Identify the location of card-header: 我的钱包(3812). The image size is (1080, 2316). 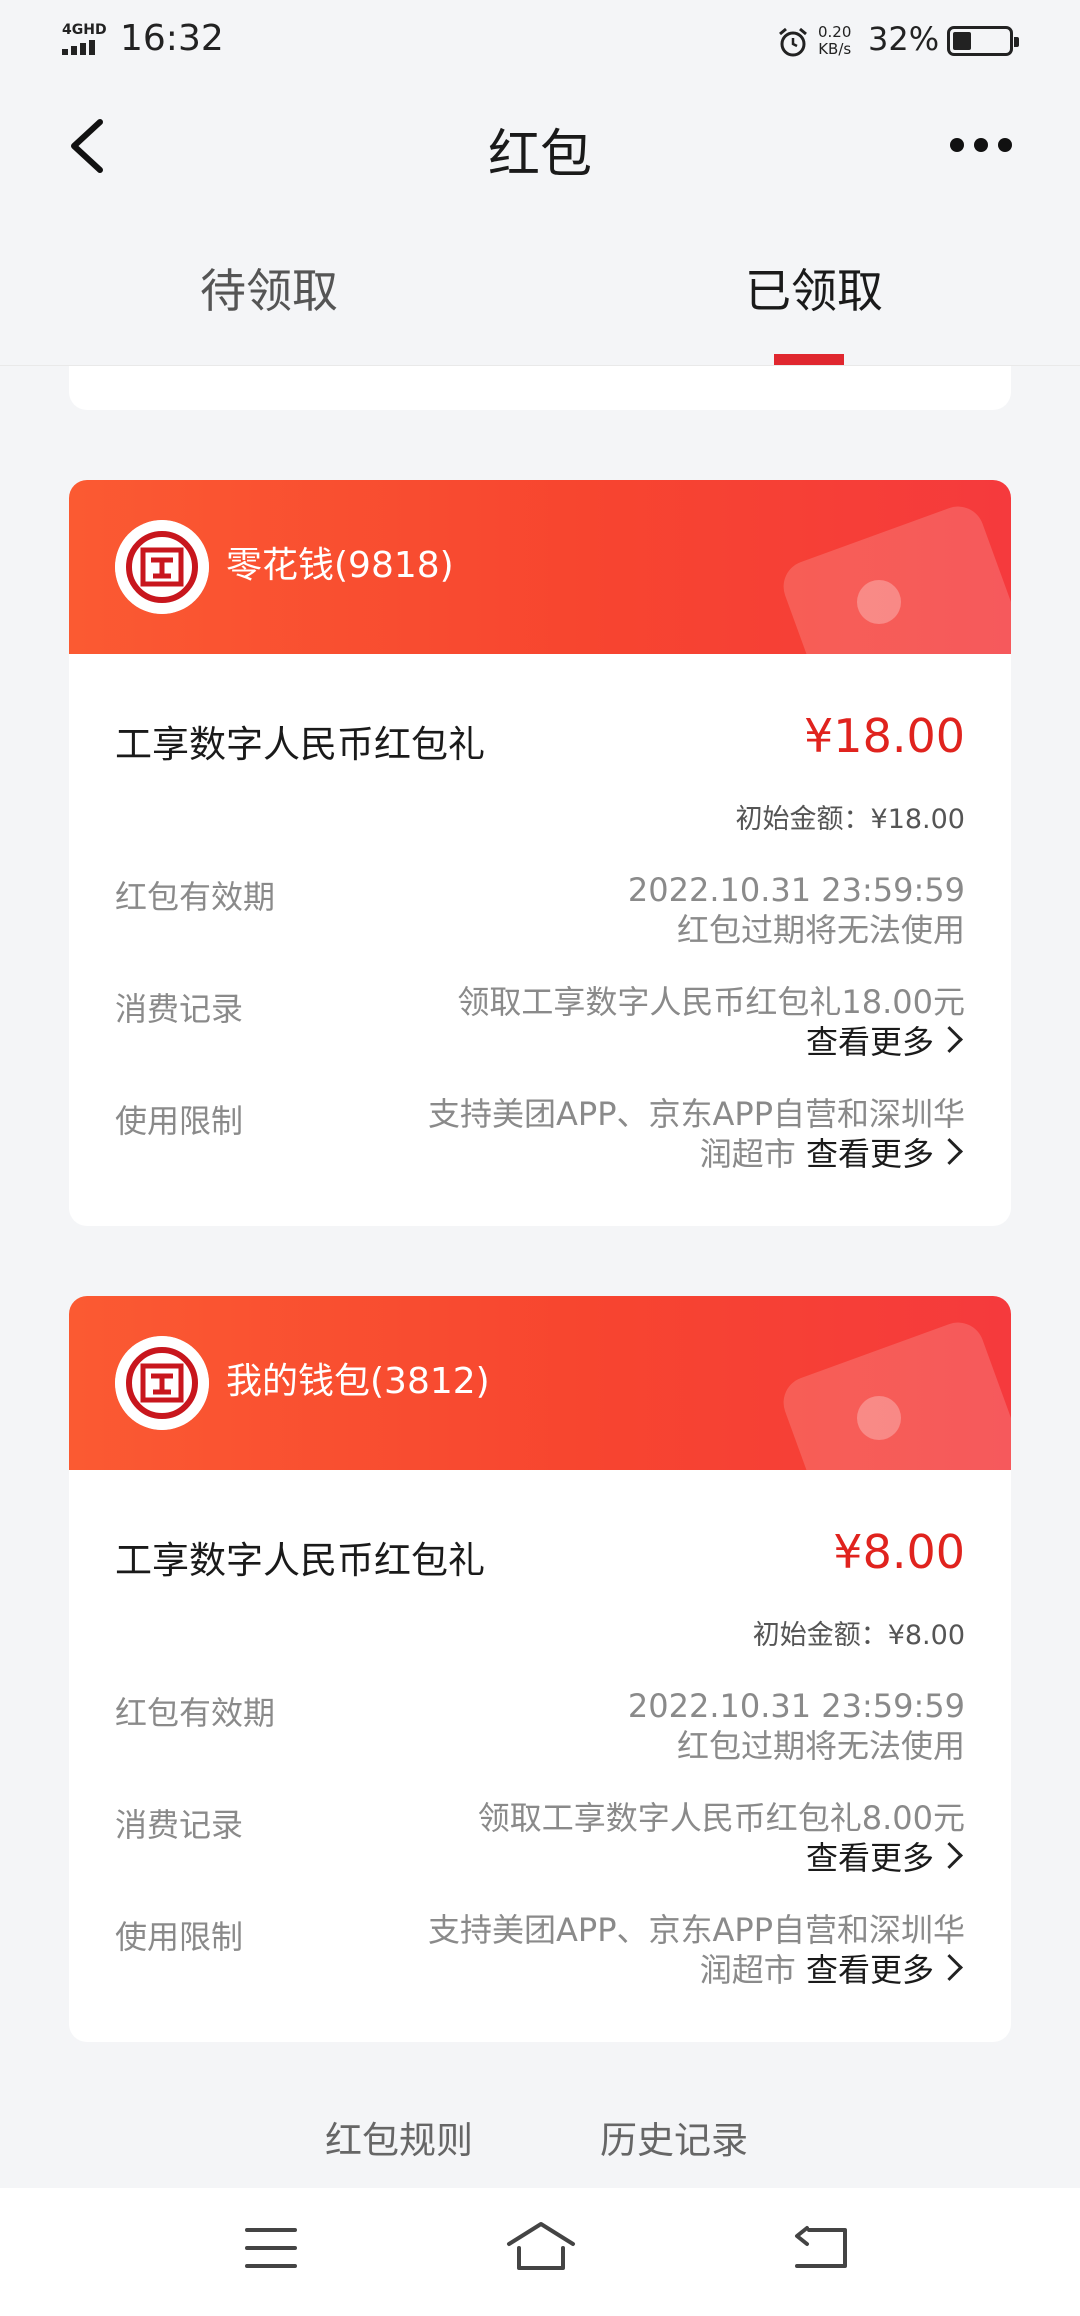
(540, 1383).